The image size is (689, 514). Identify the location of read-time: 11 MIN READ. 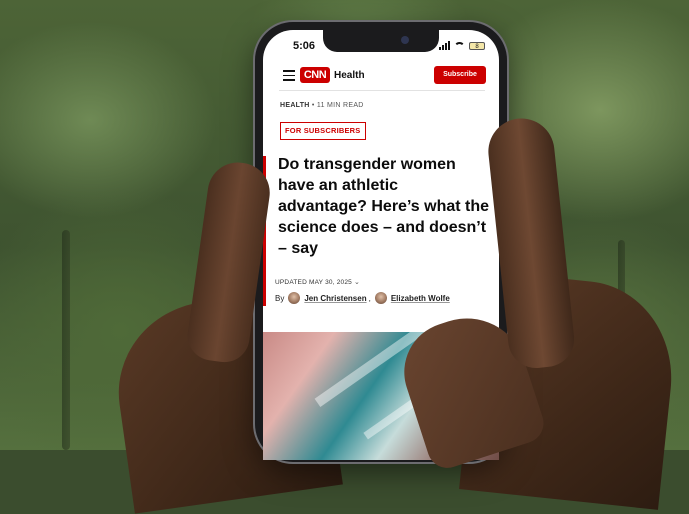
(340, 105).